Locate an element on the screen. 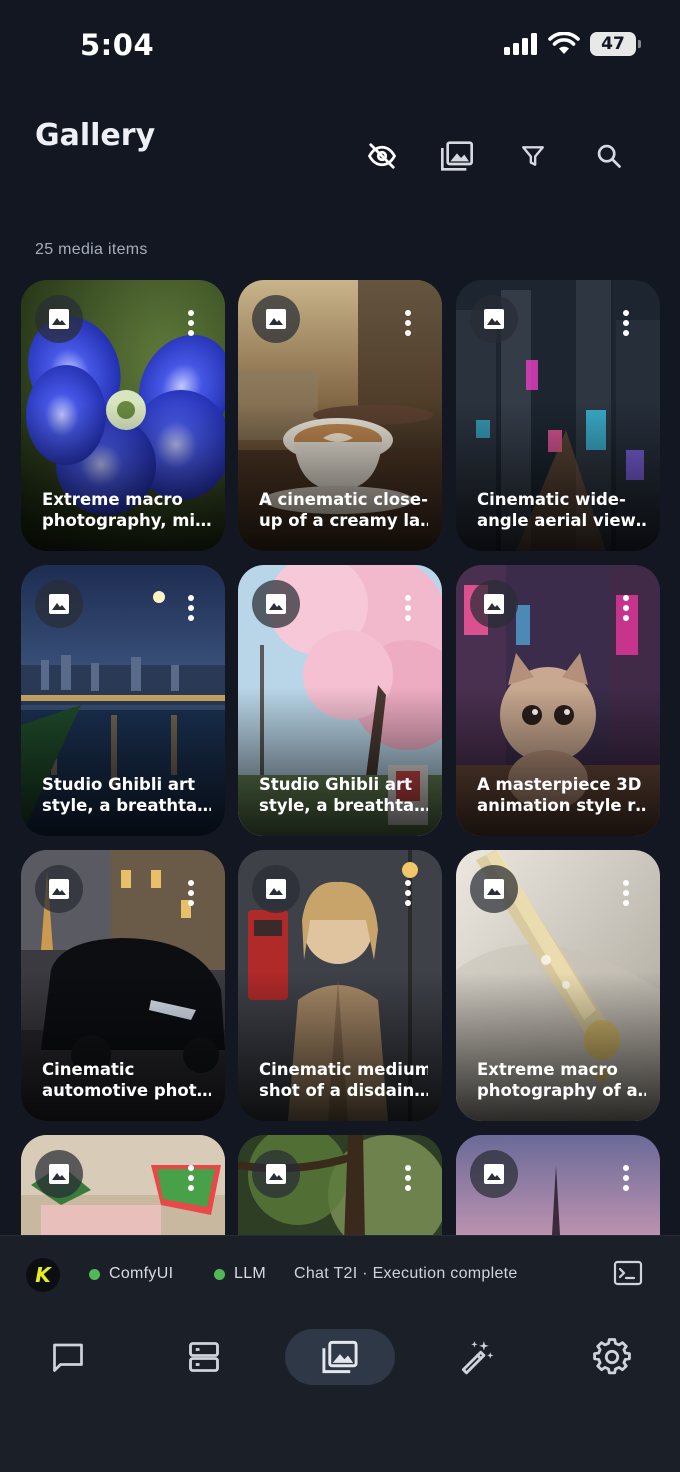 This screenshot has height=1472, width=680. albums-button is located at coordinates (457, 156).